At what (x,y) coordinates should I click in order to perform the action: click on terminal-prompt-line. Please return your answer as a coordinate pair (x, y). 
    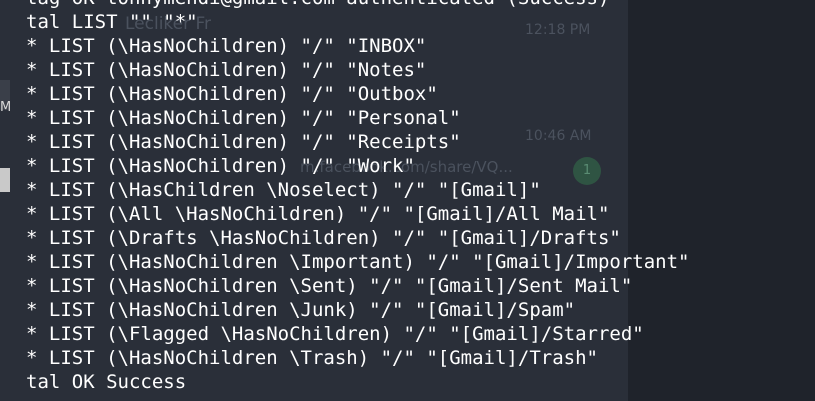
    Looking at the image, I should click on (420, 397).